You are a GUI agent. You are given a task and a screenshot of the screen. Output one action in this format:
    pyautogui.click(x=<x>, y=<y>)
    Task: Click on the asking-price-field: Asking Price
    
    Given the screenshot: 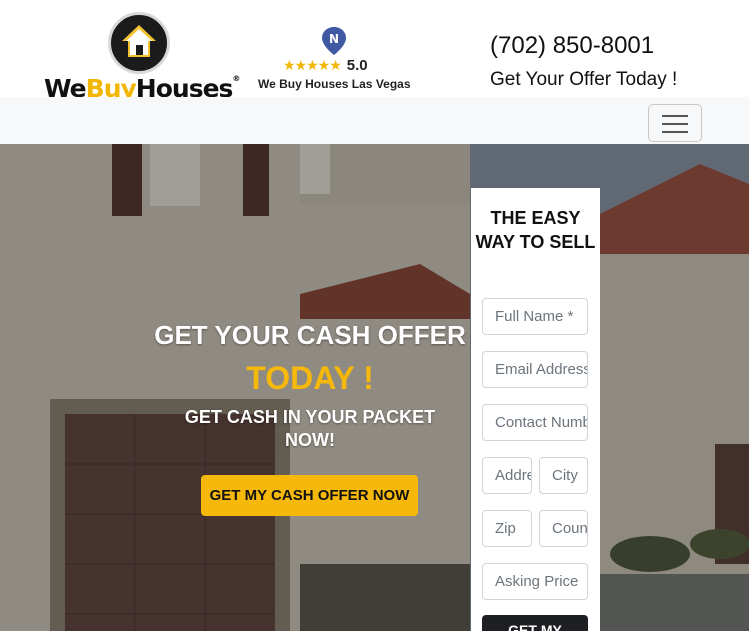 What is the action you would take?
    pyautogui.click(x=535, y=581)
    